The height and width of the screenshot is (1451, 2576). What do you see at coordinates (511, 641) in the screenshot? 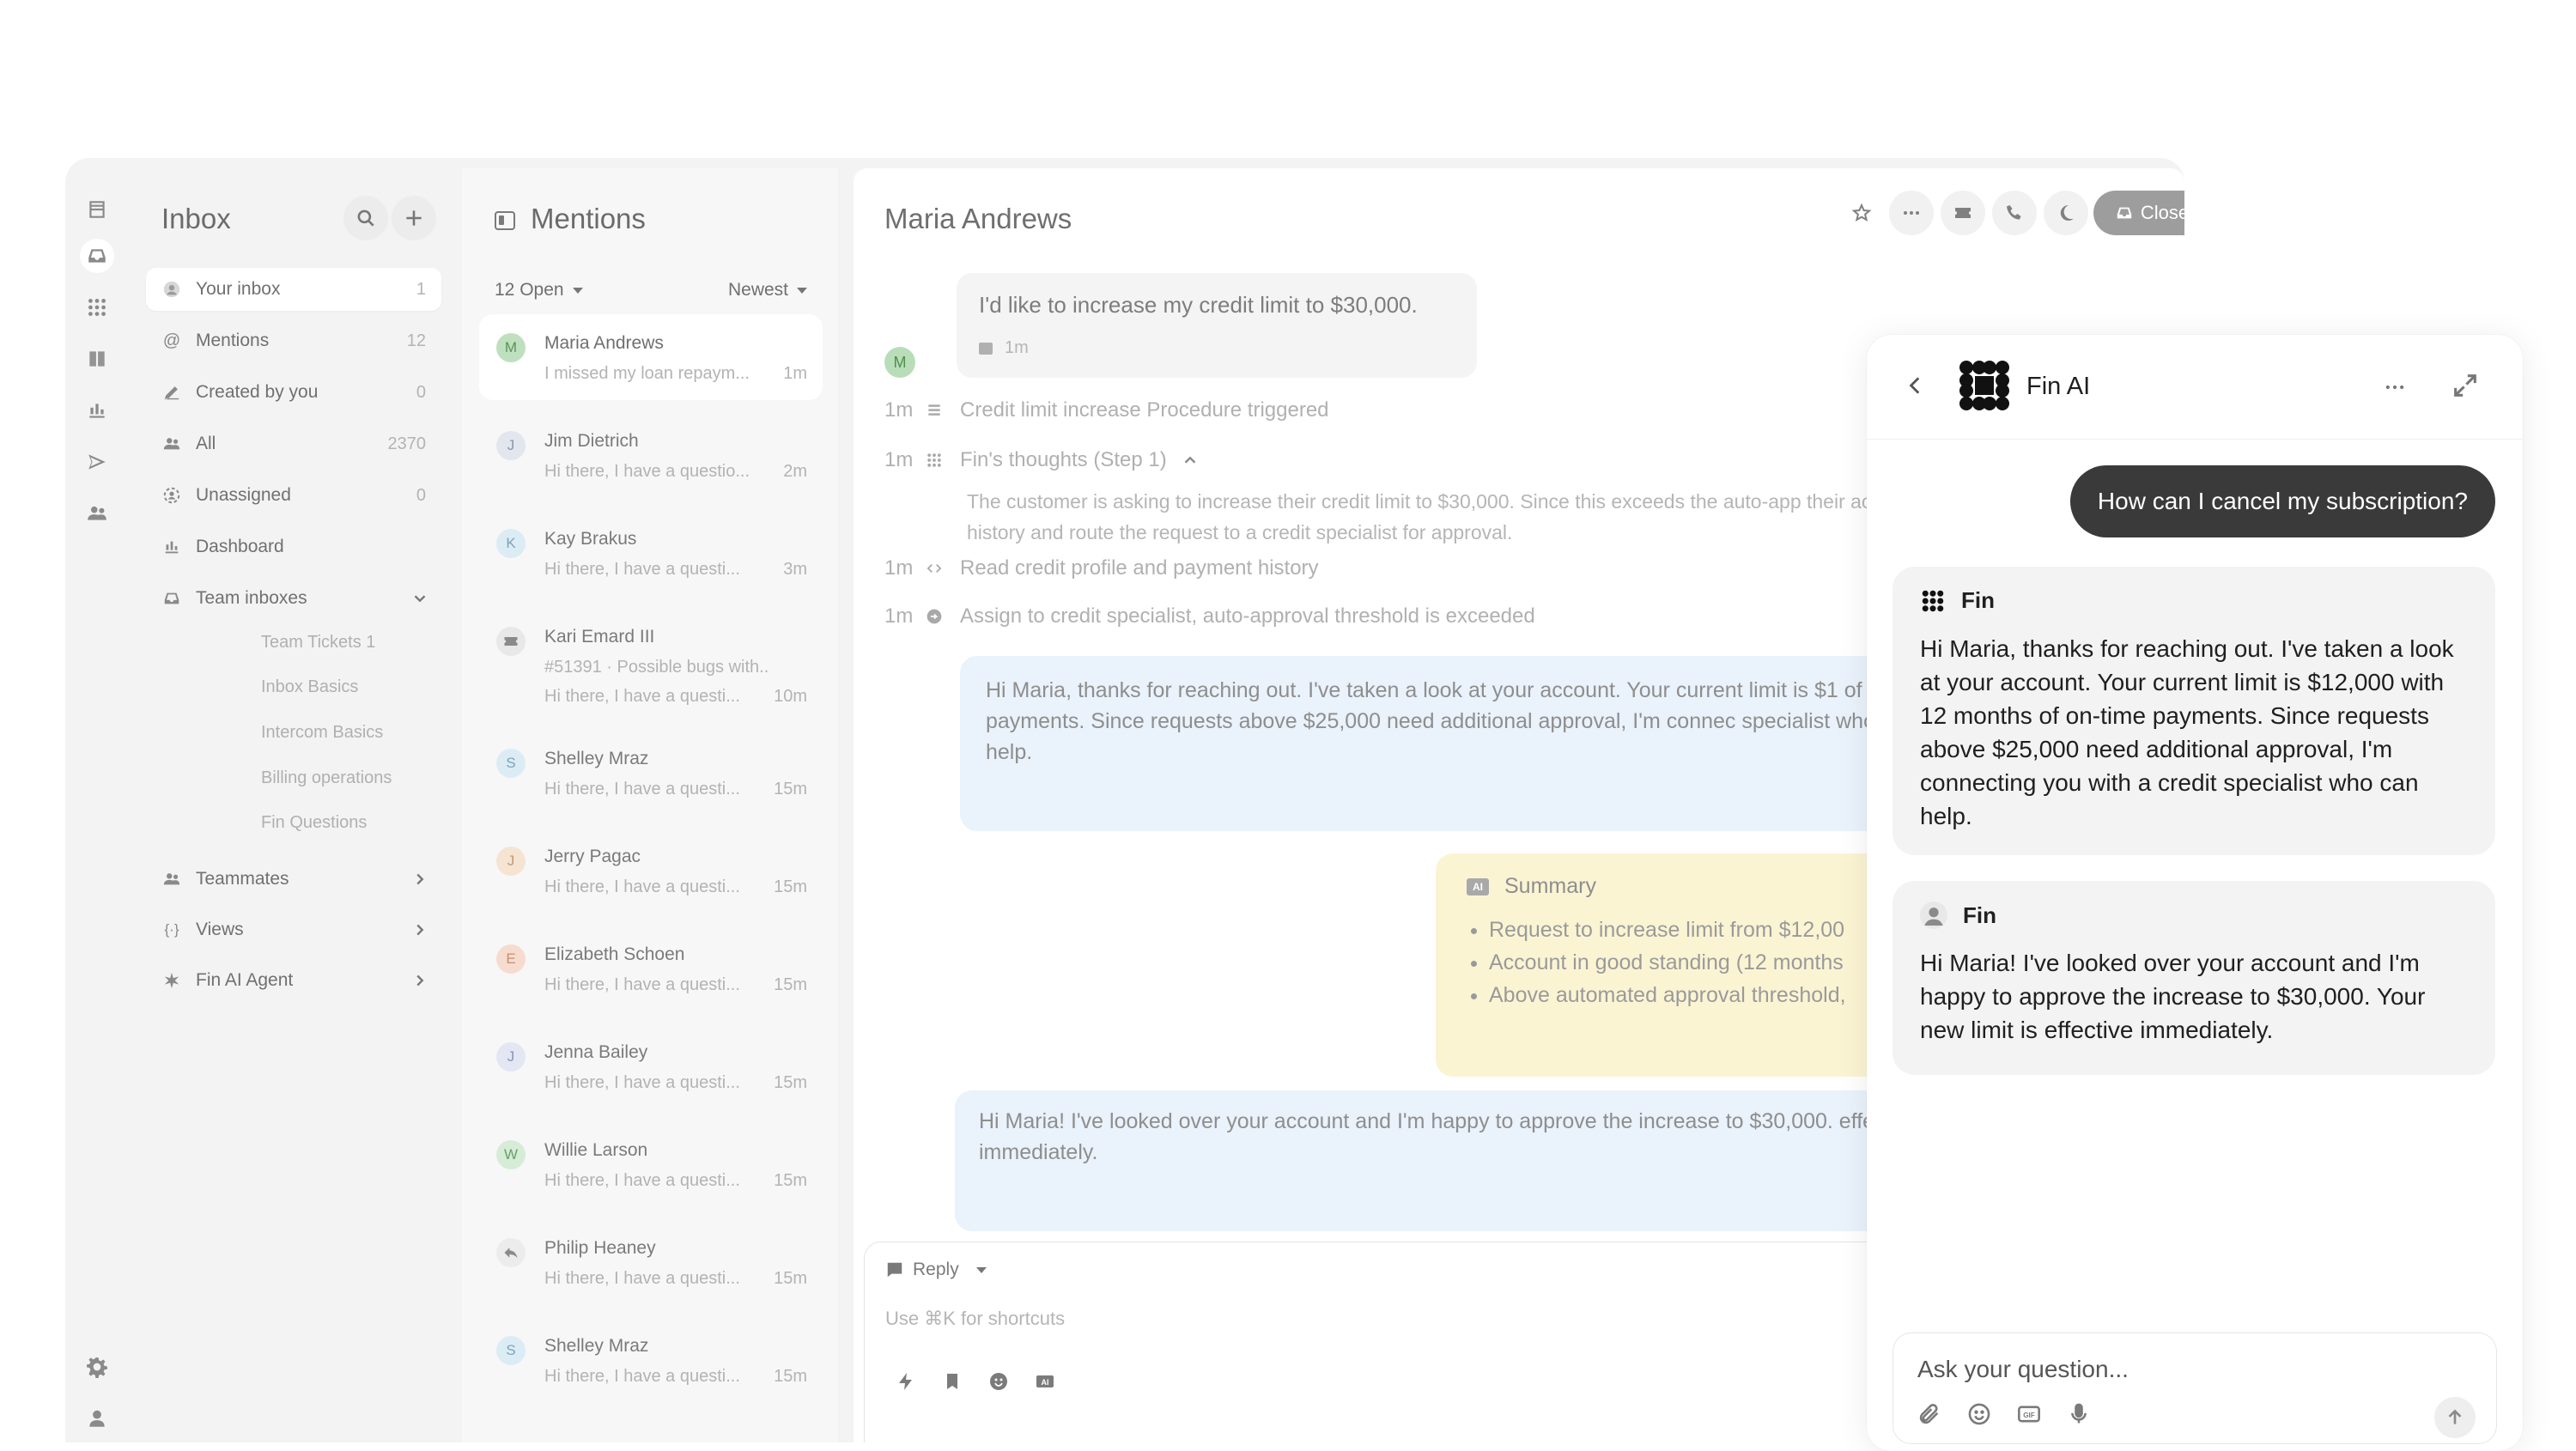
I see `ticket-icon` at bounding box center [511, 641].